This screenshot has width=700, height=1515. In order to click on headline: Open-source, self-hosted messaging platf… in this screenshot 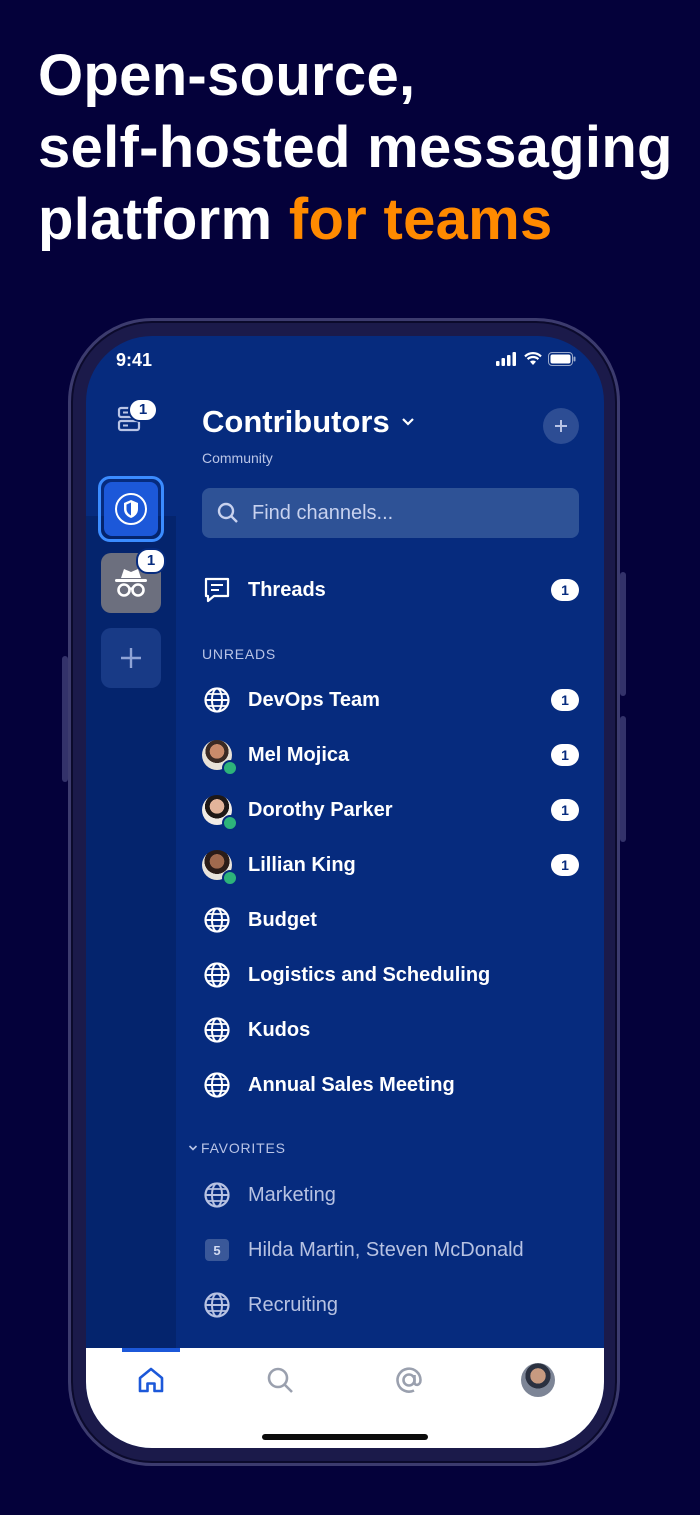, I will do `click(363, 148)`.